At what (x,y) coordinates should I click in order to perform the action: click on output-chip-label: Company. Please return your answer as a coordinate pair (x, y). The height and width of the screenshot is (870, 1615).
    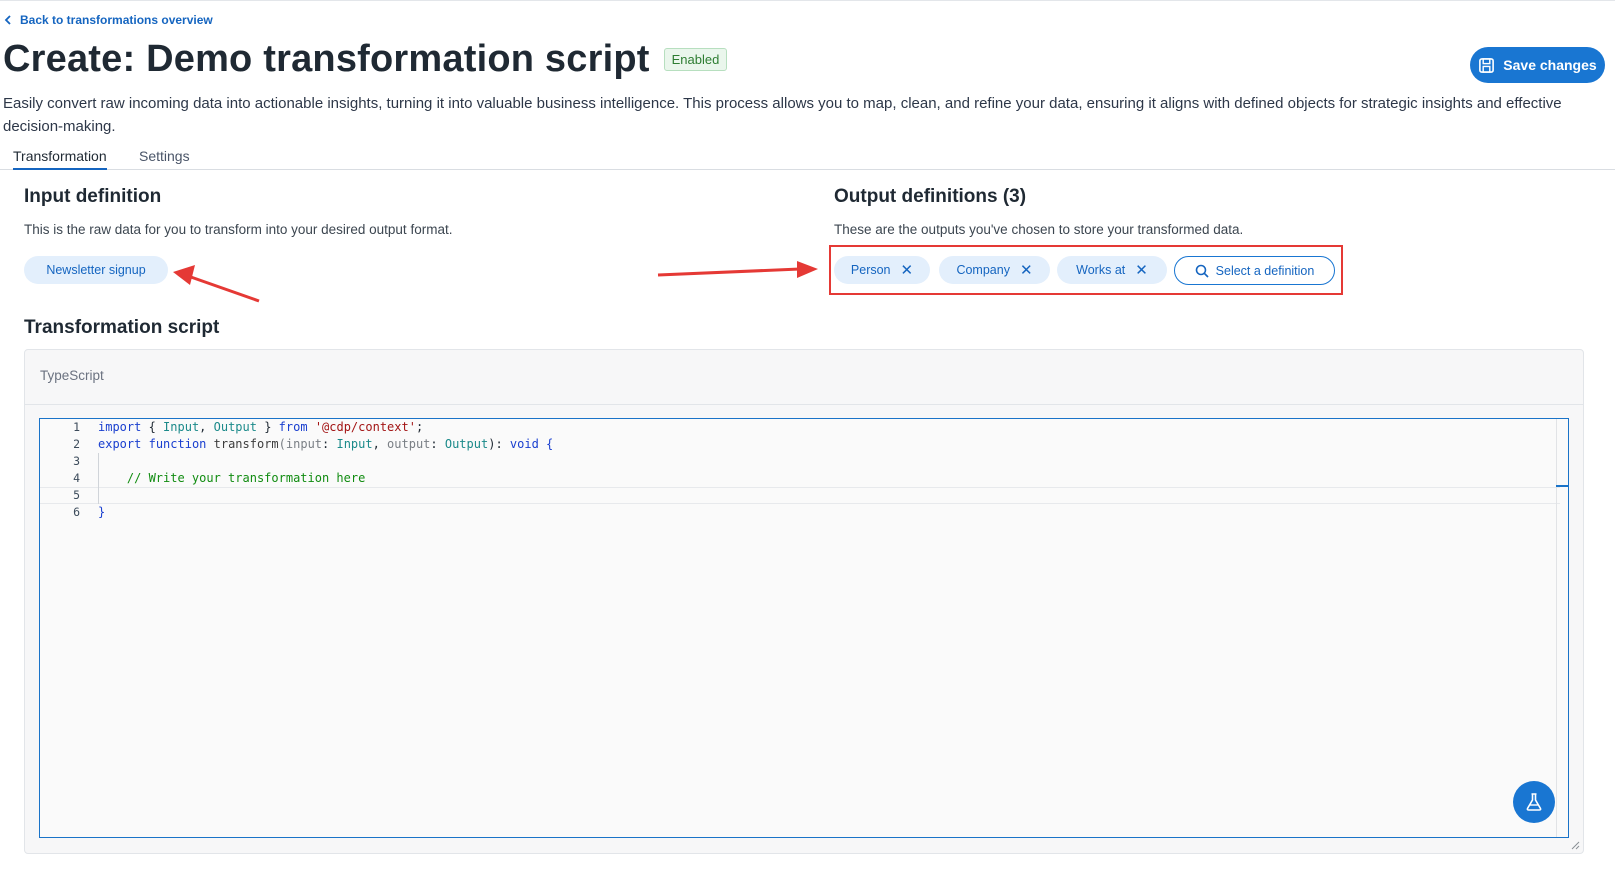
    Looking at the image, I should click on (983, 270).